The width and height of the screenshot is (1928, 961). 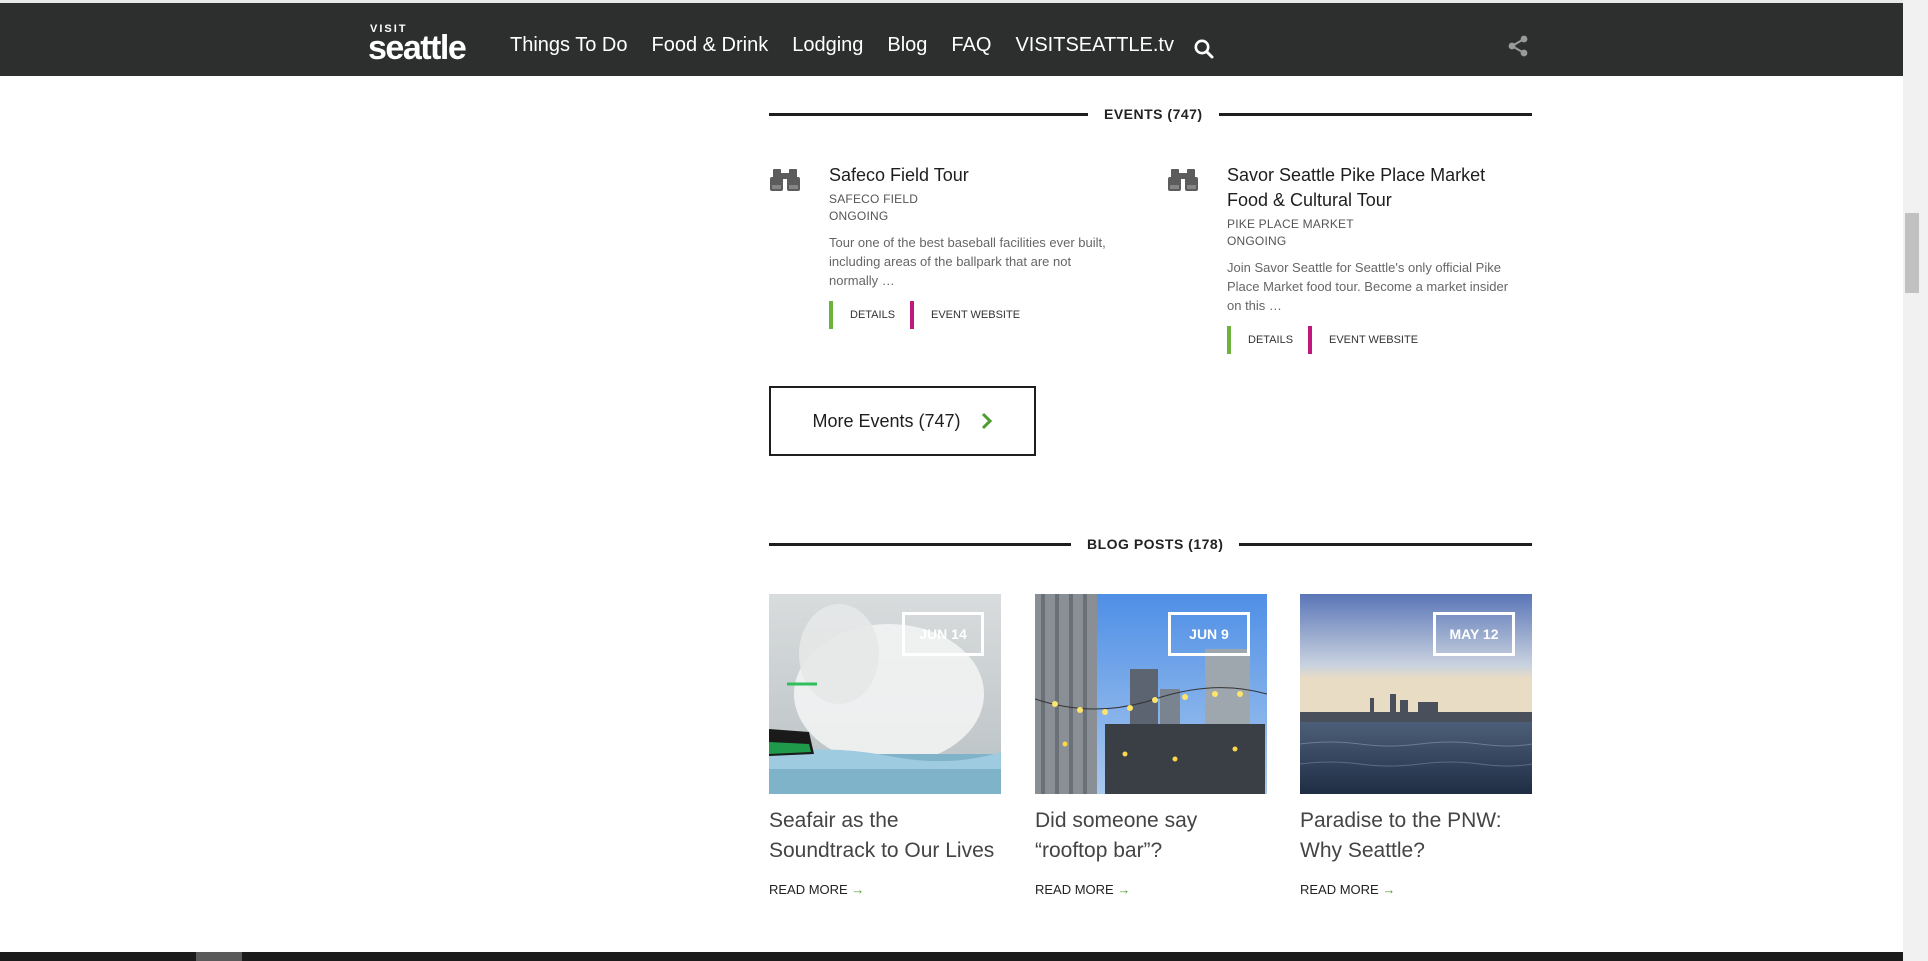 I want to click on more-events-button: More Events (747), so click(x=902, y=421).